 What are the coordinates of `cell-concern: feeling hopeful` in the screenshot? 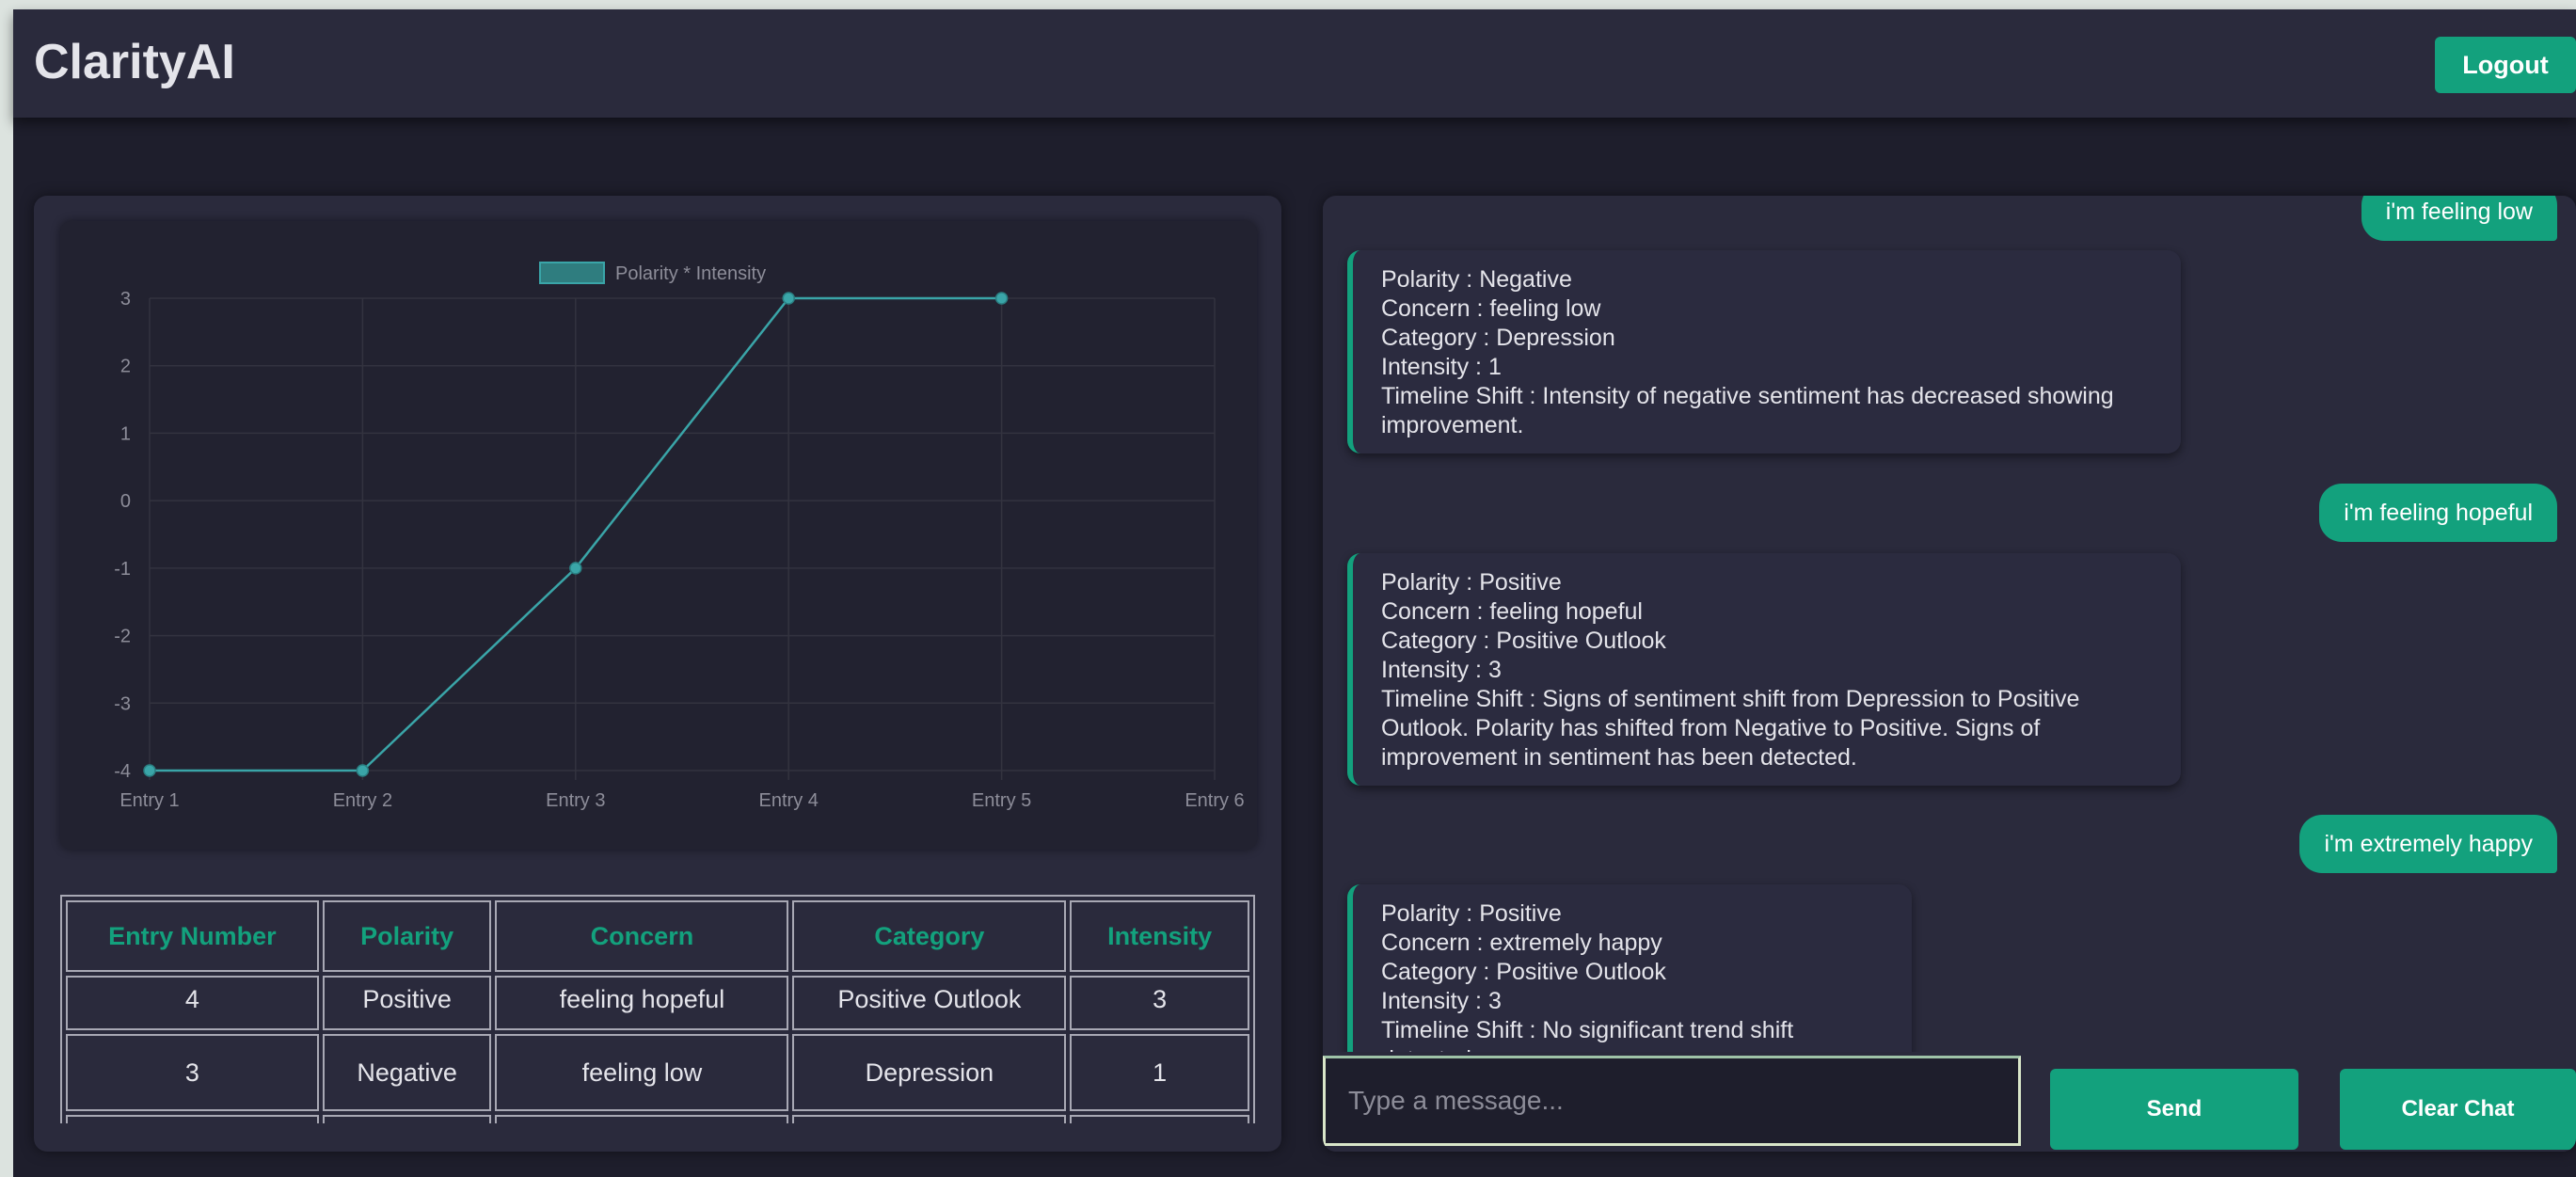 It's located at (642, 1003).